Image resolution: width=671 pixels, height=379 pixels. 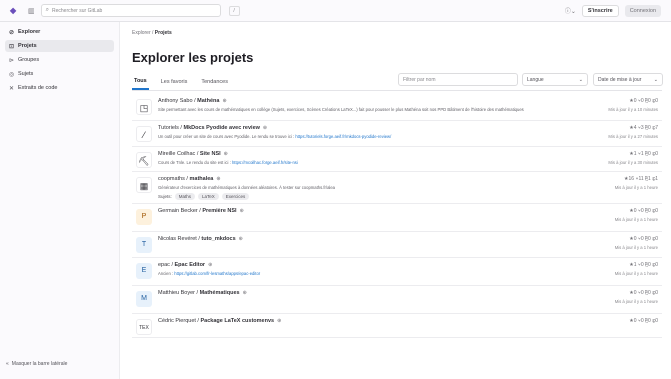 What do you see at coordinates (59, 88) in the screenshot?
I see `sidebar-item-snippets: ✕ Extraits de code` at bounding box center [59, 88].